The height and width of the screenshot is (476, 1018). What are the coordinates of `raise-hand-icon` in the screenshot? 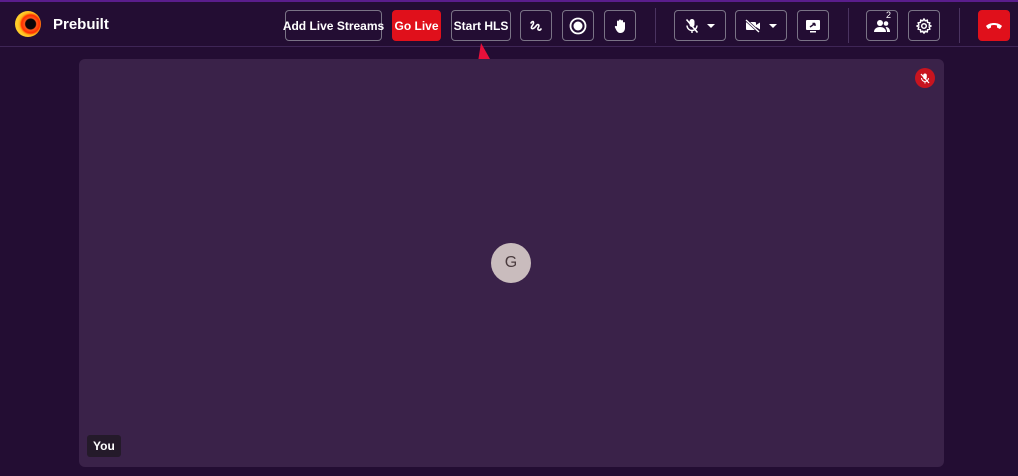 It's located at (620, 26).